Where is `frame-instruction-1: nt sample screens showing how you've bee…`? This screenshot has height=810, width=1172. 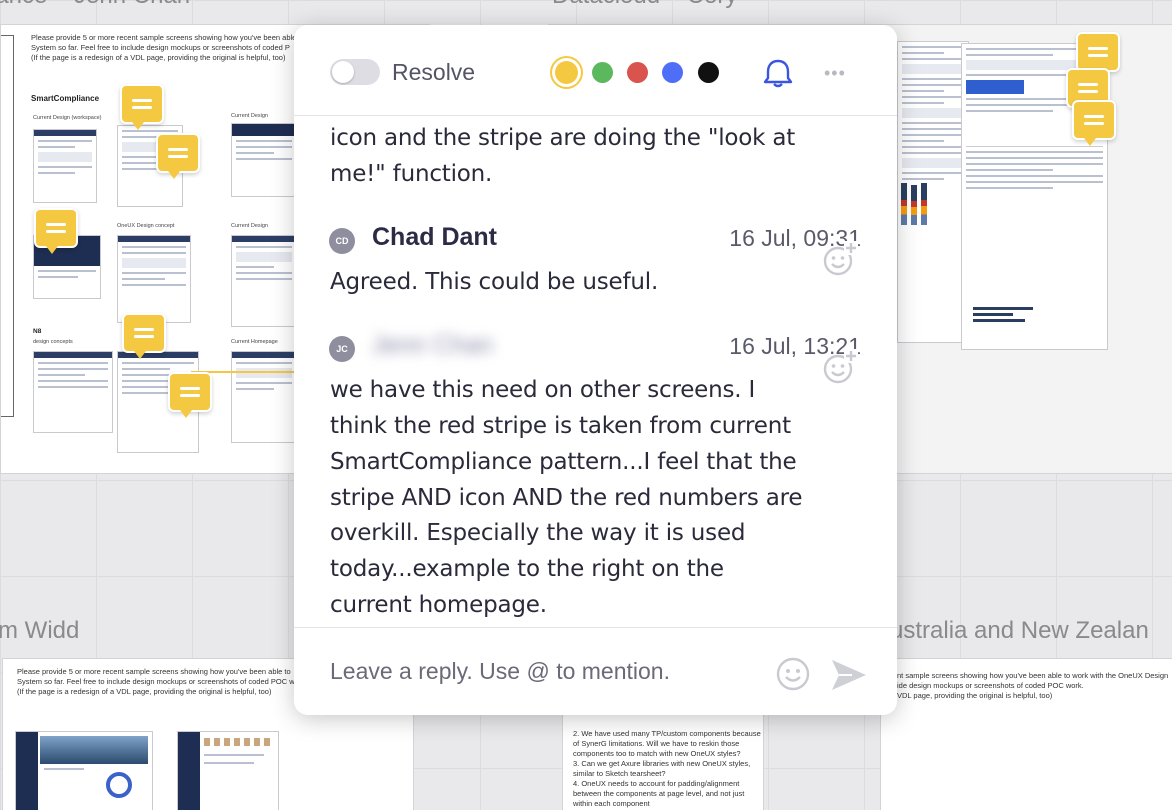 frame-instruction-1: nt sample screens showing how you've bee… is located at coordinates (1033, 675).